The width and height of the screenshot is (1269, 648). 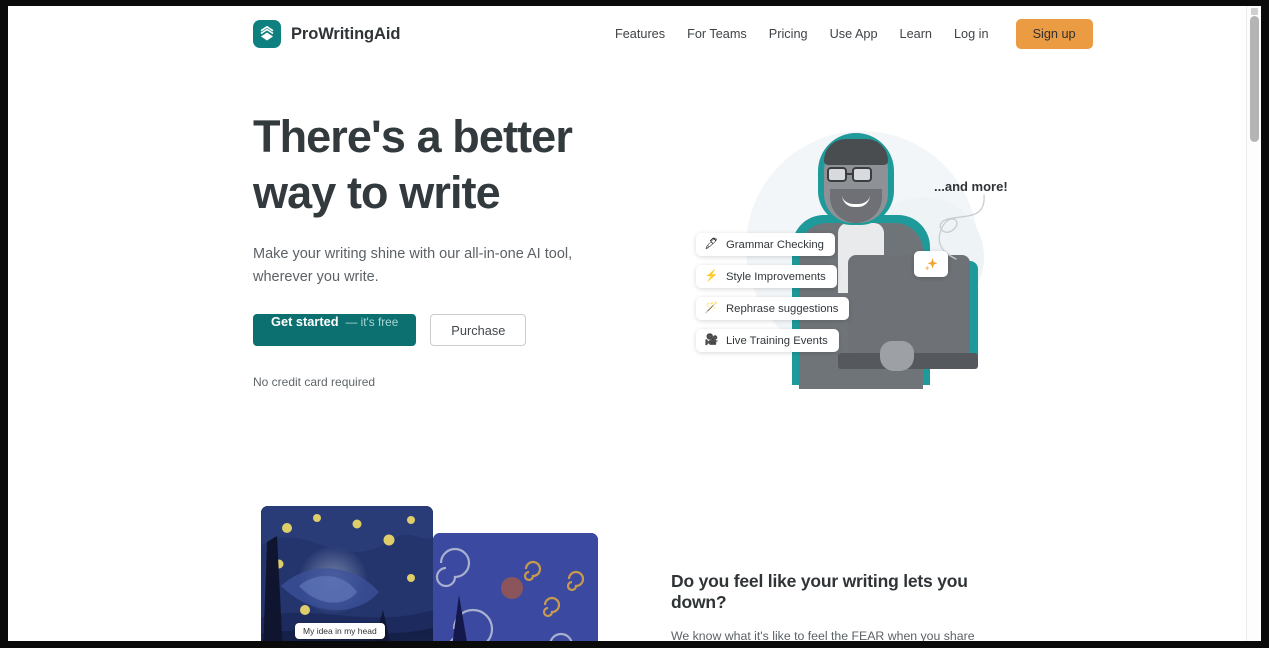 What do you see at coordinates (916, 34) in the screenshot?
I see `nav-link-learn: Learn` at bounding box center [916, 34].